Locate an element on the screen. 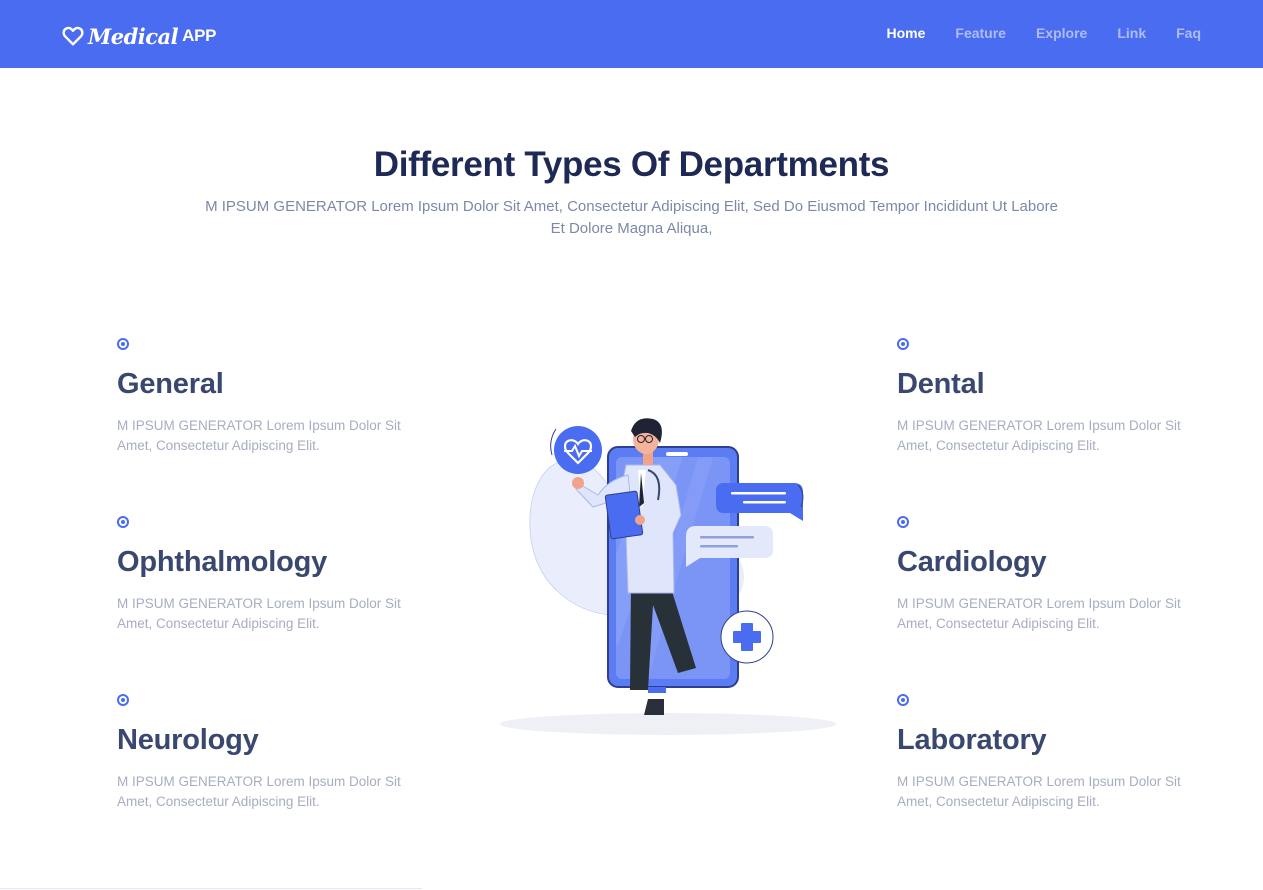 The height and width of the screenshot is (890, 1263). dept-title: Laboratory is located at coordinates (972, 740).